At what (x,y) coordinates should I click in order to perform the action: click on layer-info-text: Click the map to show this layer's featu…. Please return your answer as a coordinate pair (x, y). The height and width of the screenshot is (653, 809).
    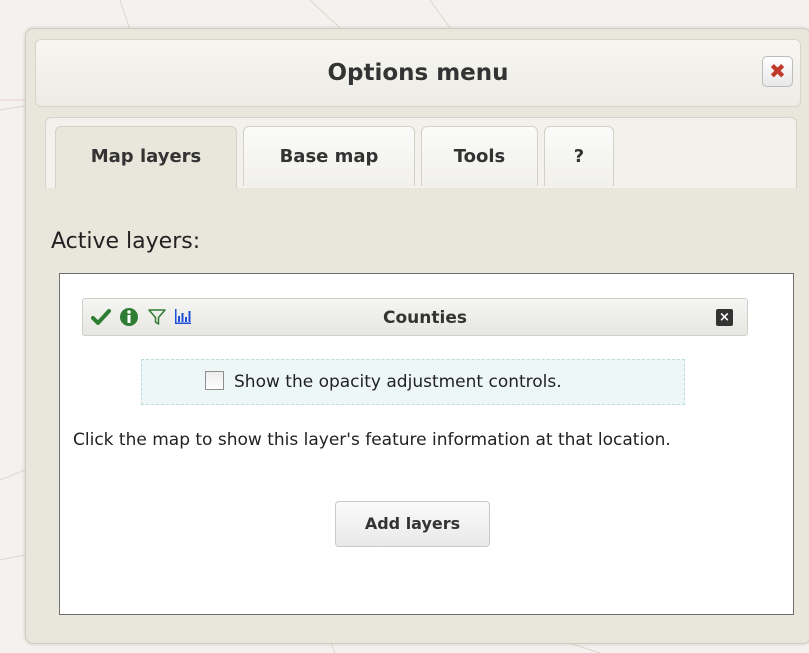
    Looking at the image, I should click on (372, 440).